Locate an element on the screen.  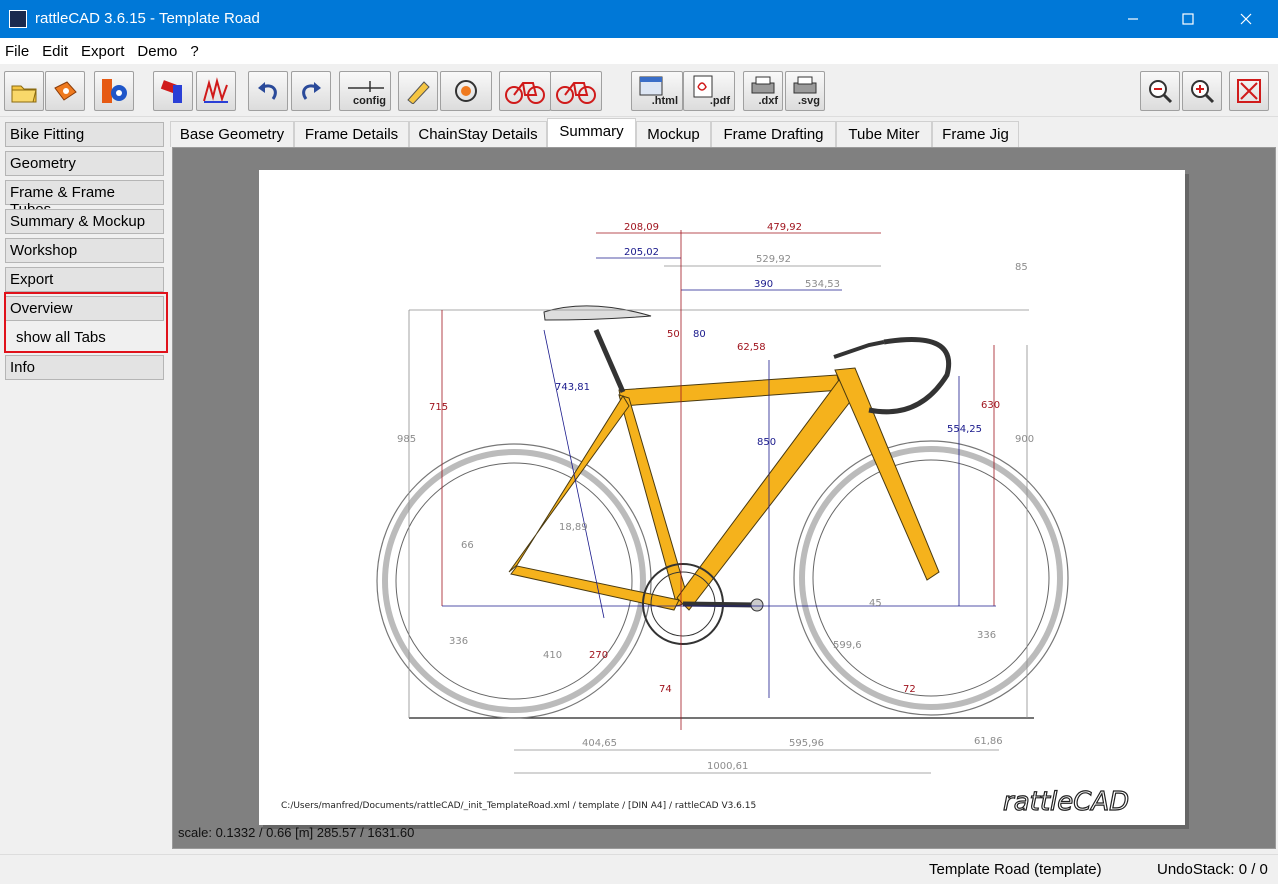
menu-file: File is located at coordinates (17, 51).